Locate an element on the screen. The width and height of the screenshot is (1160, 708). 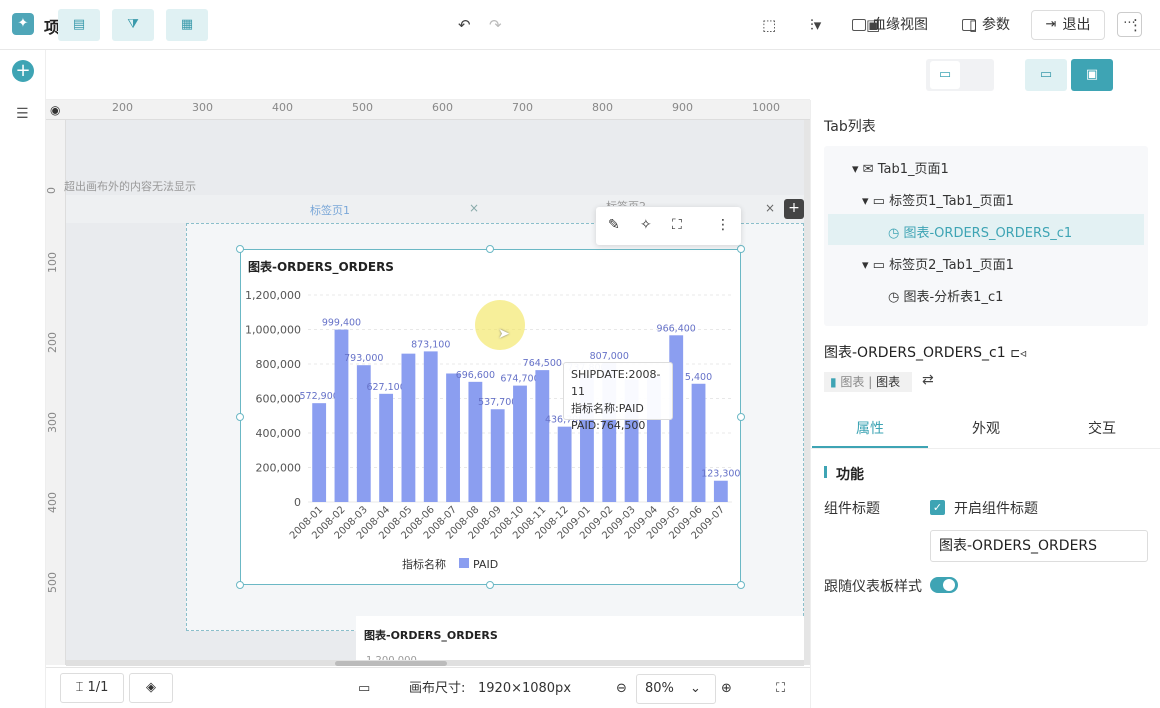
tree-item-label: 标签页2_Tab1_页面1 is located at coordinates (951, 265).